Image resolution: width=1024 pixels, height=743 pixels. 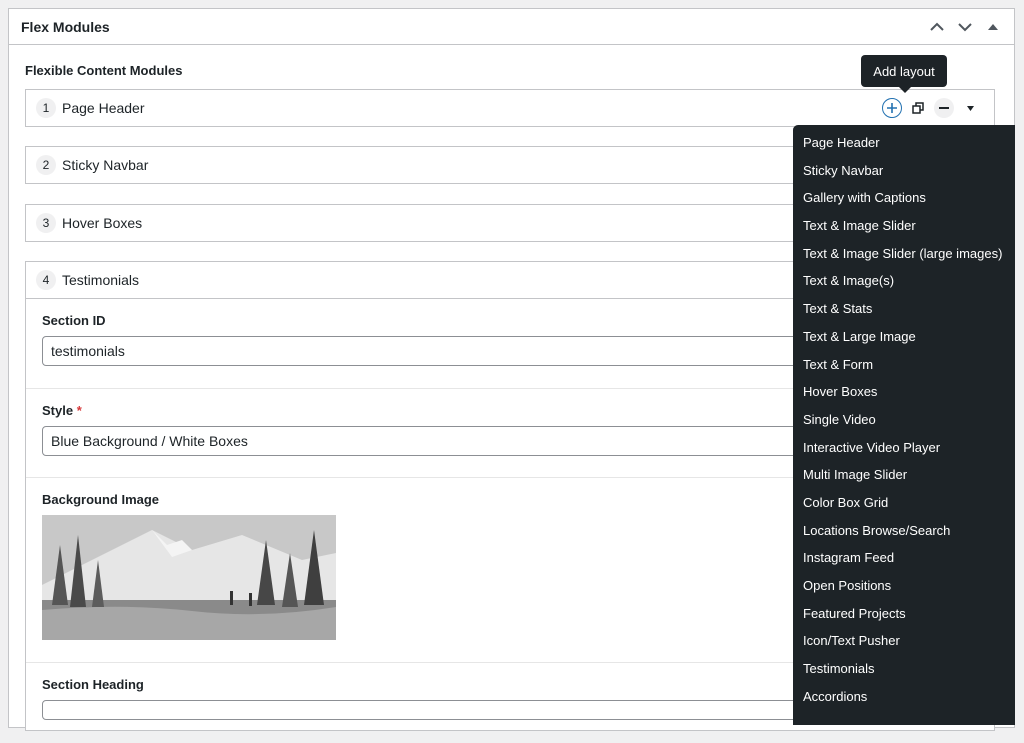 What do you see at coordinates (422, 441) in the screenshot?
I see `style-select: Blue Background / White Boxes` at bounding box center [422, 441].